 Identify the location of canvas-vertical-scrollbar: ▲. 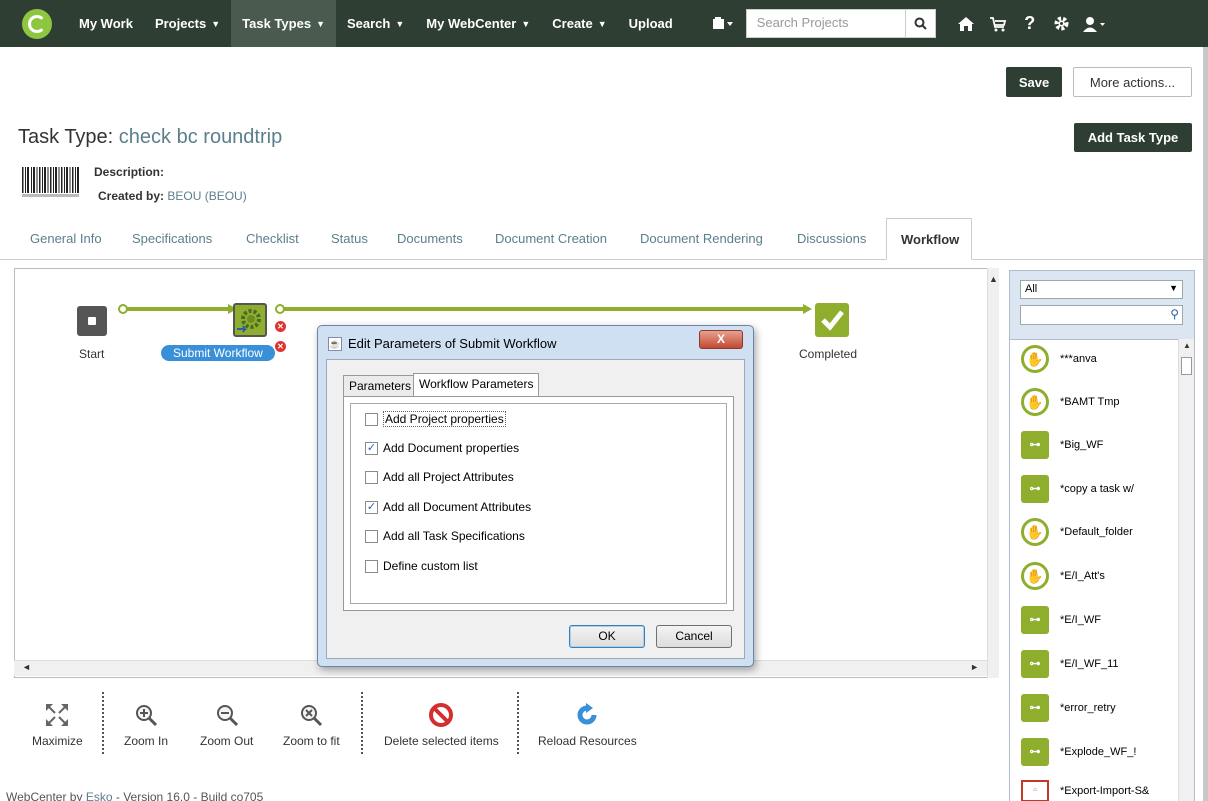
(993, 473).